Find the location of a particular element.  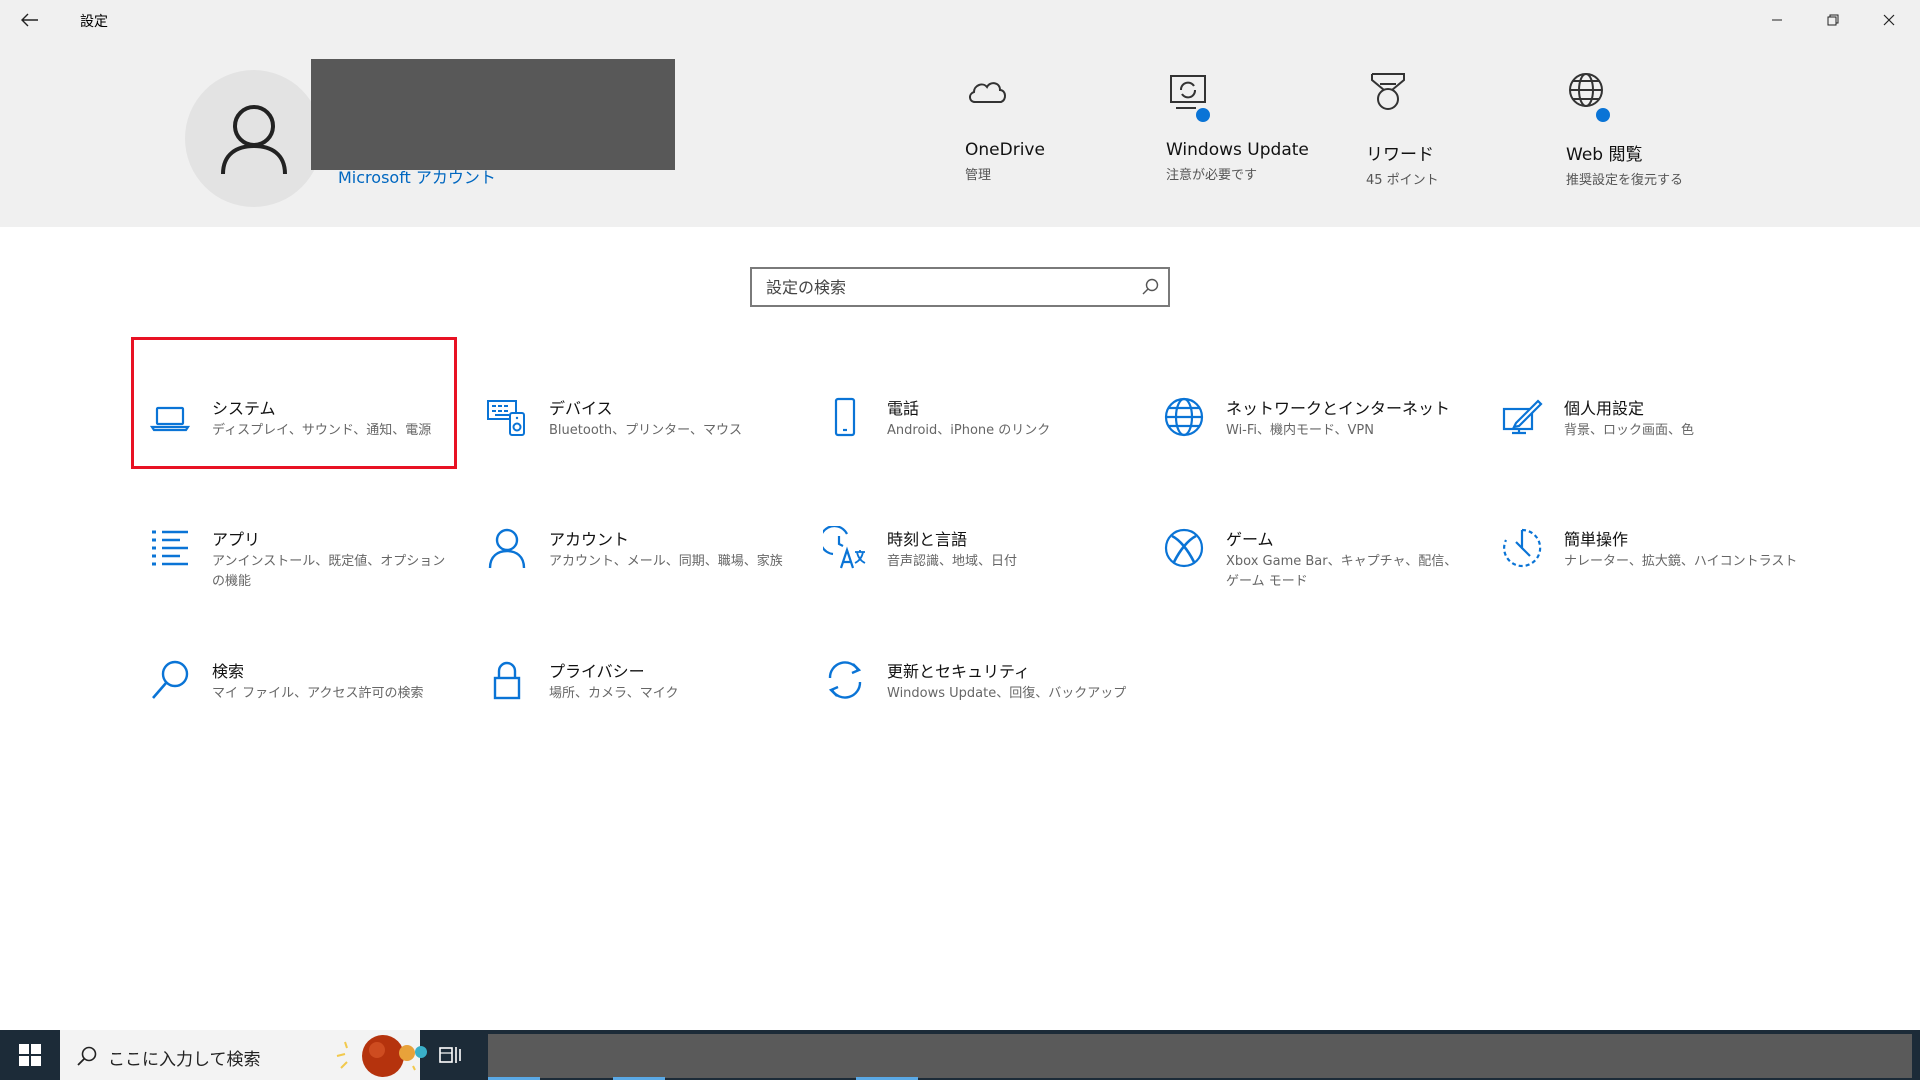

category-desc: Windows Update、回復、バックアップ is located at coordinates (1007, 693).